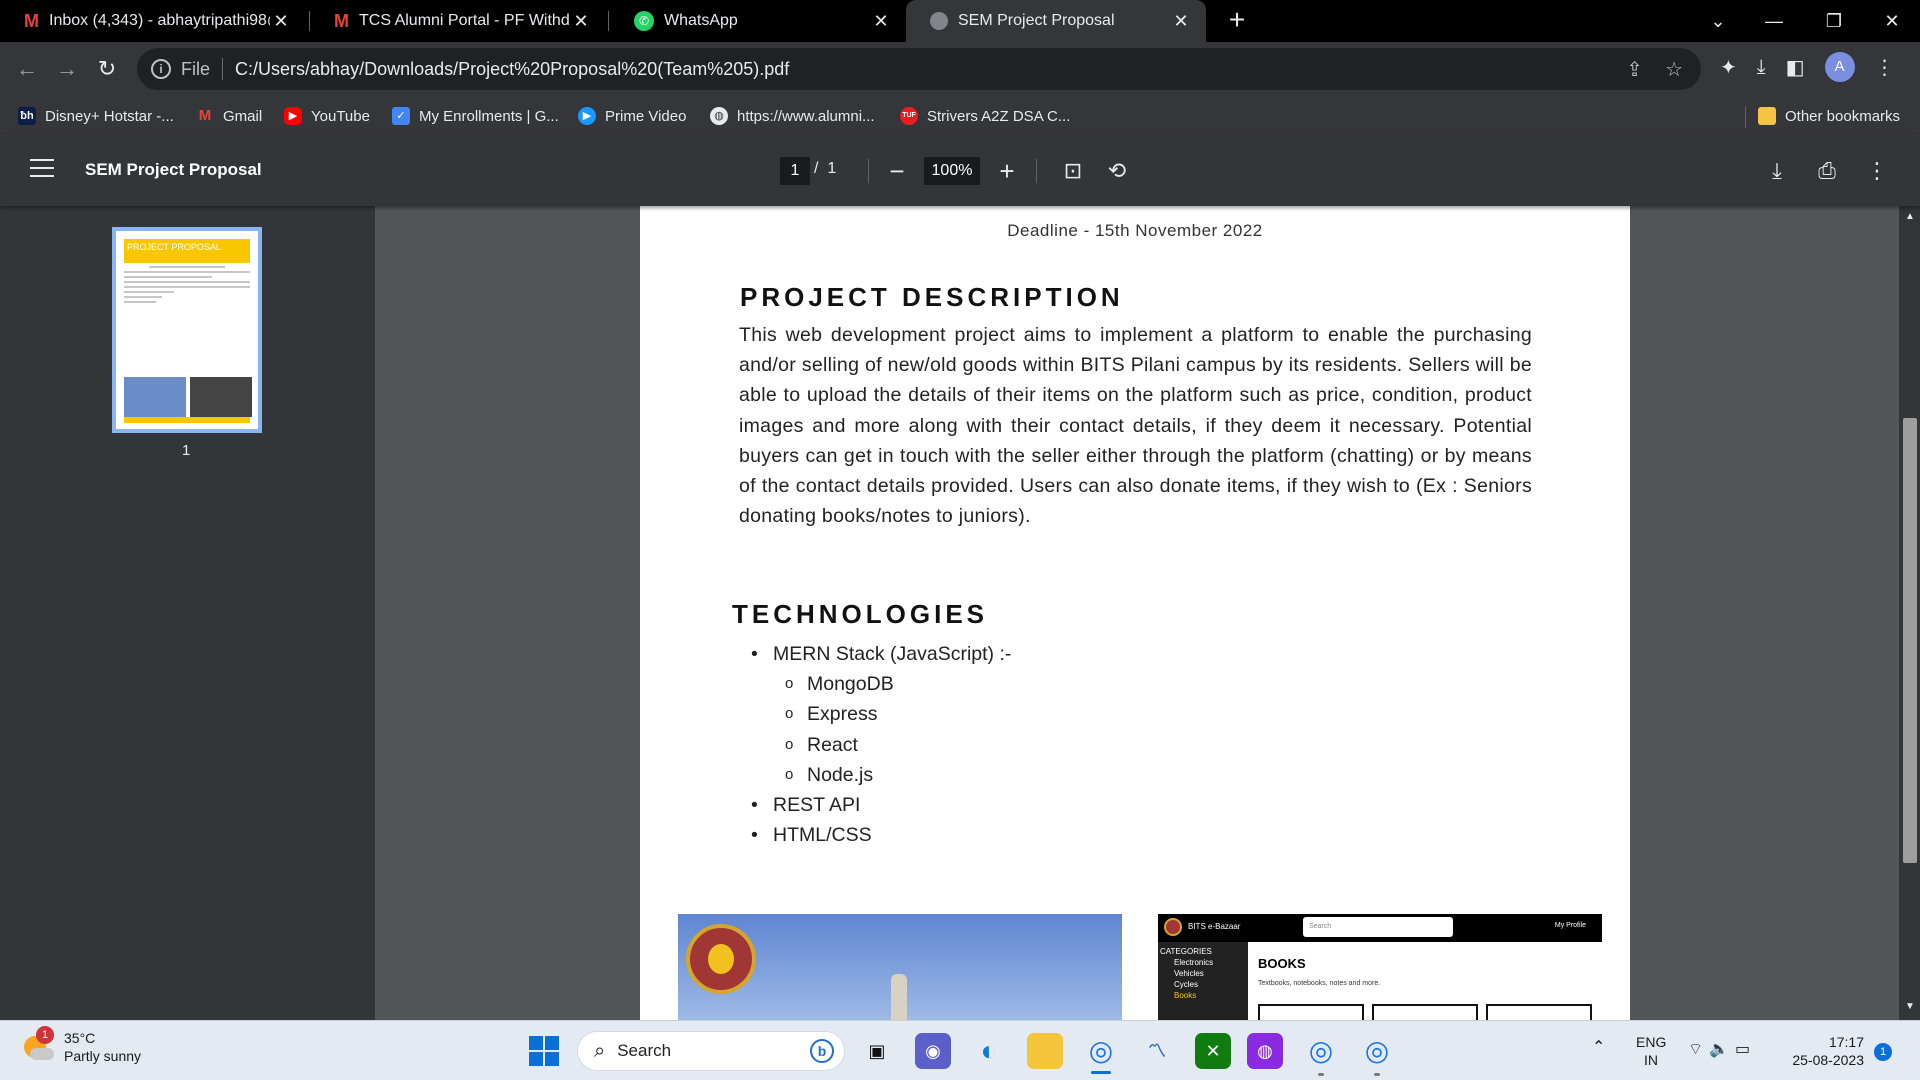 The height and width of the screenshot is (1080, 1920). What do you see at coordinates (608, 21) in the screenshot?
I see `tab-divider` at bounding box center [608, 21].